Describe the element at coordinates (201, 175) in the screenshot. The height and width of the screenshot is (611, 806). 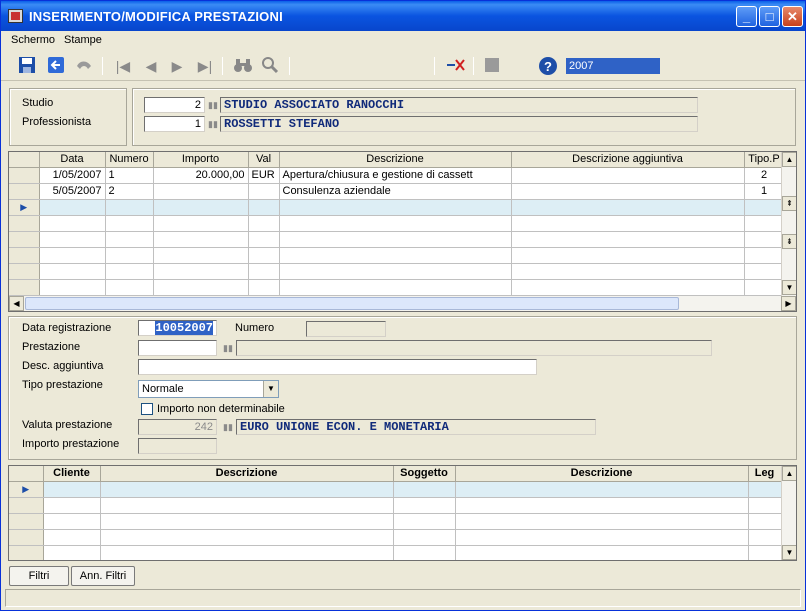
I see `cell-importo: 20.000,00` at that location.